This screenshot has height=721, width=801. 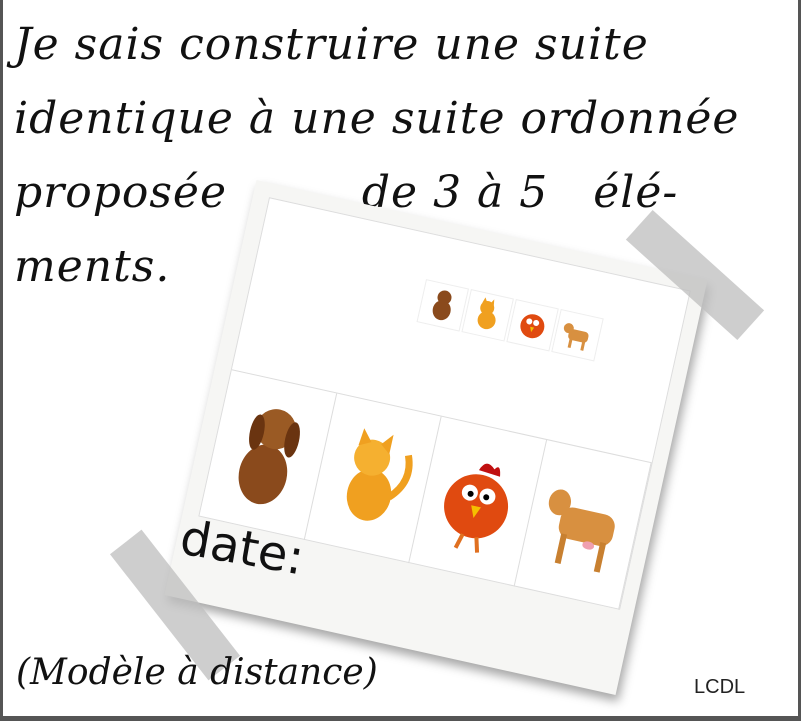 I want to click on model-sequence, so click(x=510, y=320).